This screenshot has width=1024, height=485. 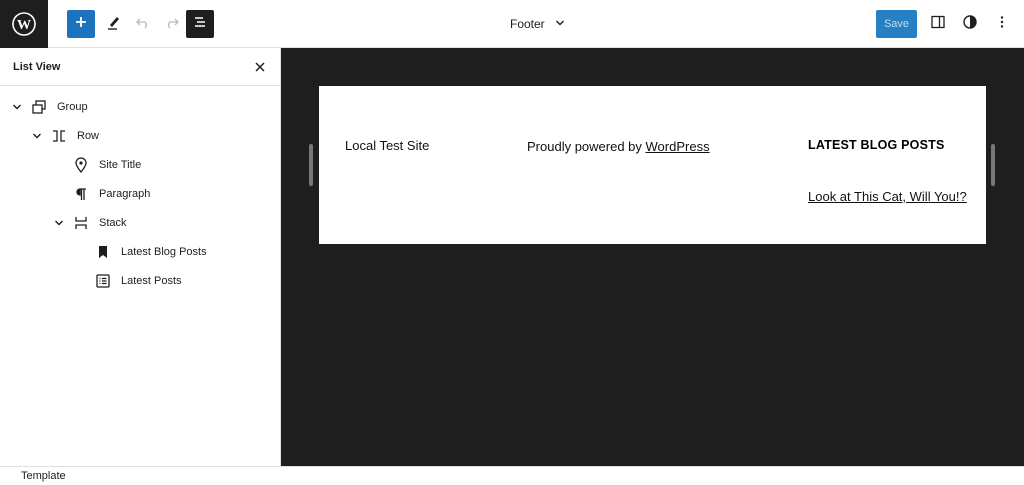 I want to click on stack-icon, so click(x=81, y=223).